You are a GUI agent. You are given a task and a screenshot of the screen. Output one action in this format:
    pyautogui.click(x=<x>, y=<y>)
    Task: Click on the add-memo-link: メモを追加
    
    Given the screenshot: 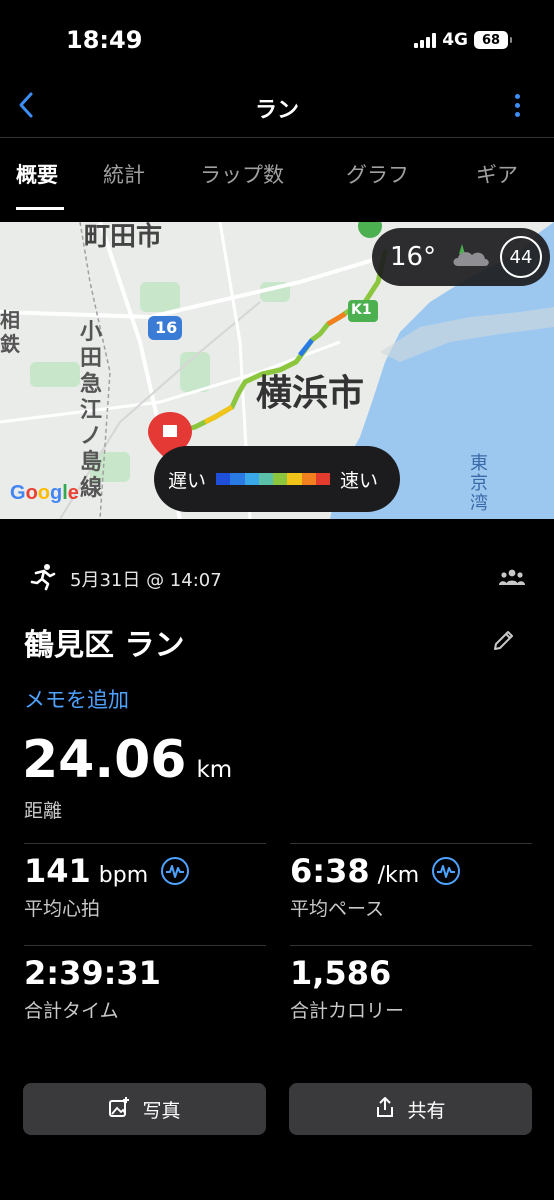 What is the action you would take?
    pyautogui.click(x=76, y=699)
    